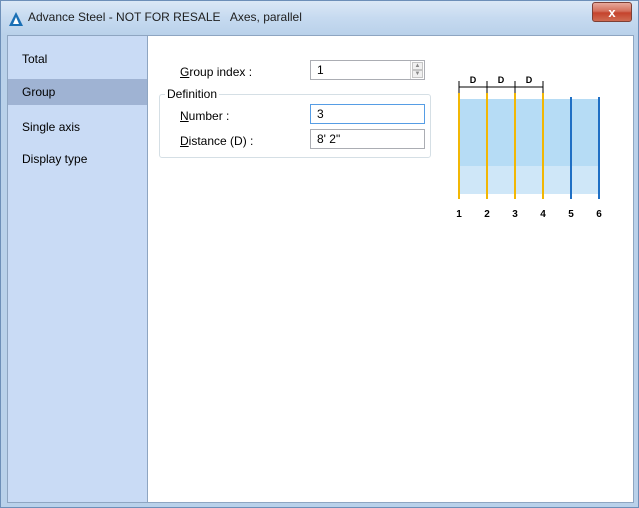 This screenshot has width=639, height=508. I want to click on axis-label-5: 5, so click(571, 214).